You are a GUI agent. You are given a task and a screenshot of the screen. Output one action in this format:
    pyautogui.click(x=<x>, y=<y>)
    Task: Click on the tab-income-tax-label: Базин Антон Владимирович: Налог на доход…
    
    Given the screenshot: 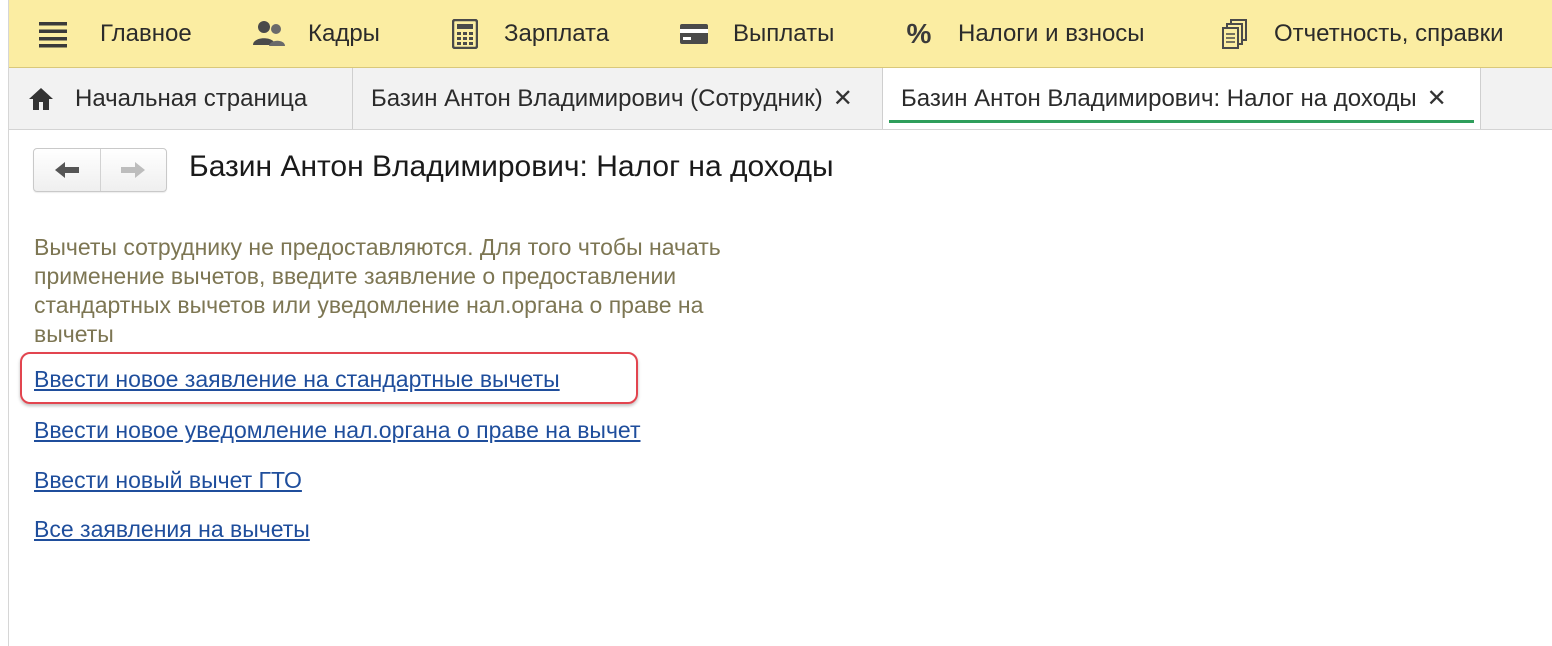 What is the action you would take?
    pyautogui.click(x=1159, y=98)
    